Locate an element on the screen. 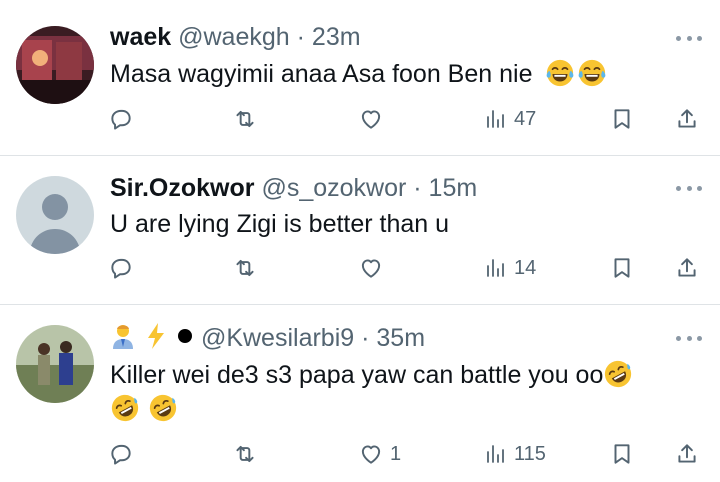 The height and width of the screenshot is (482, 720). views-count: 115 is located at coordinates (530, 453).